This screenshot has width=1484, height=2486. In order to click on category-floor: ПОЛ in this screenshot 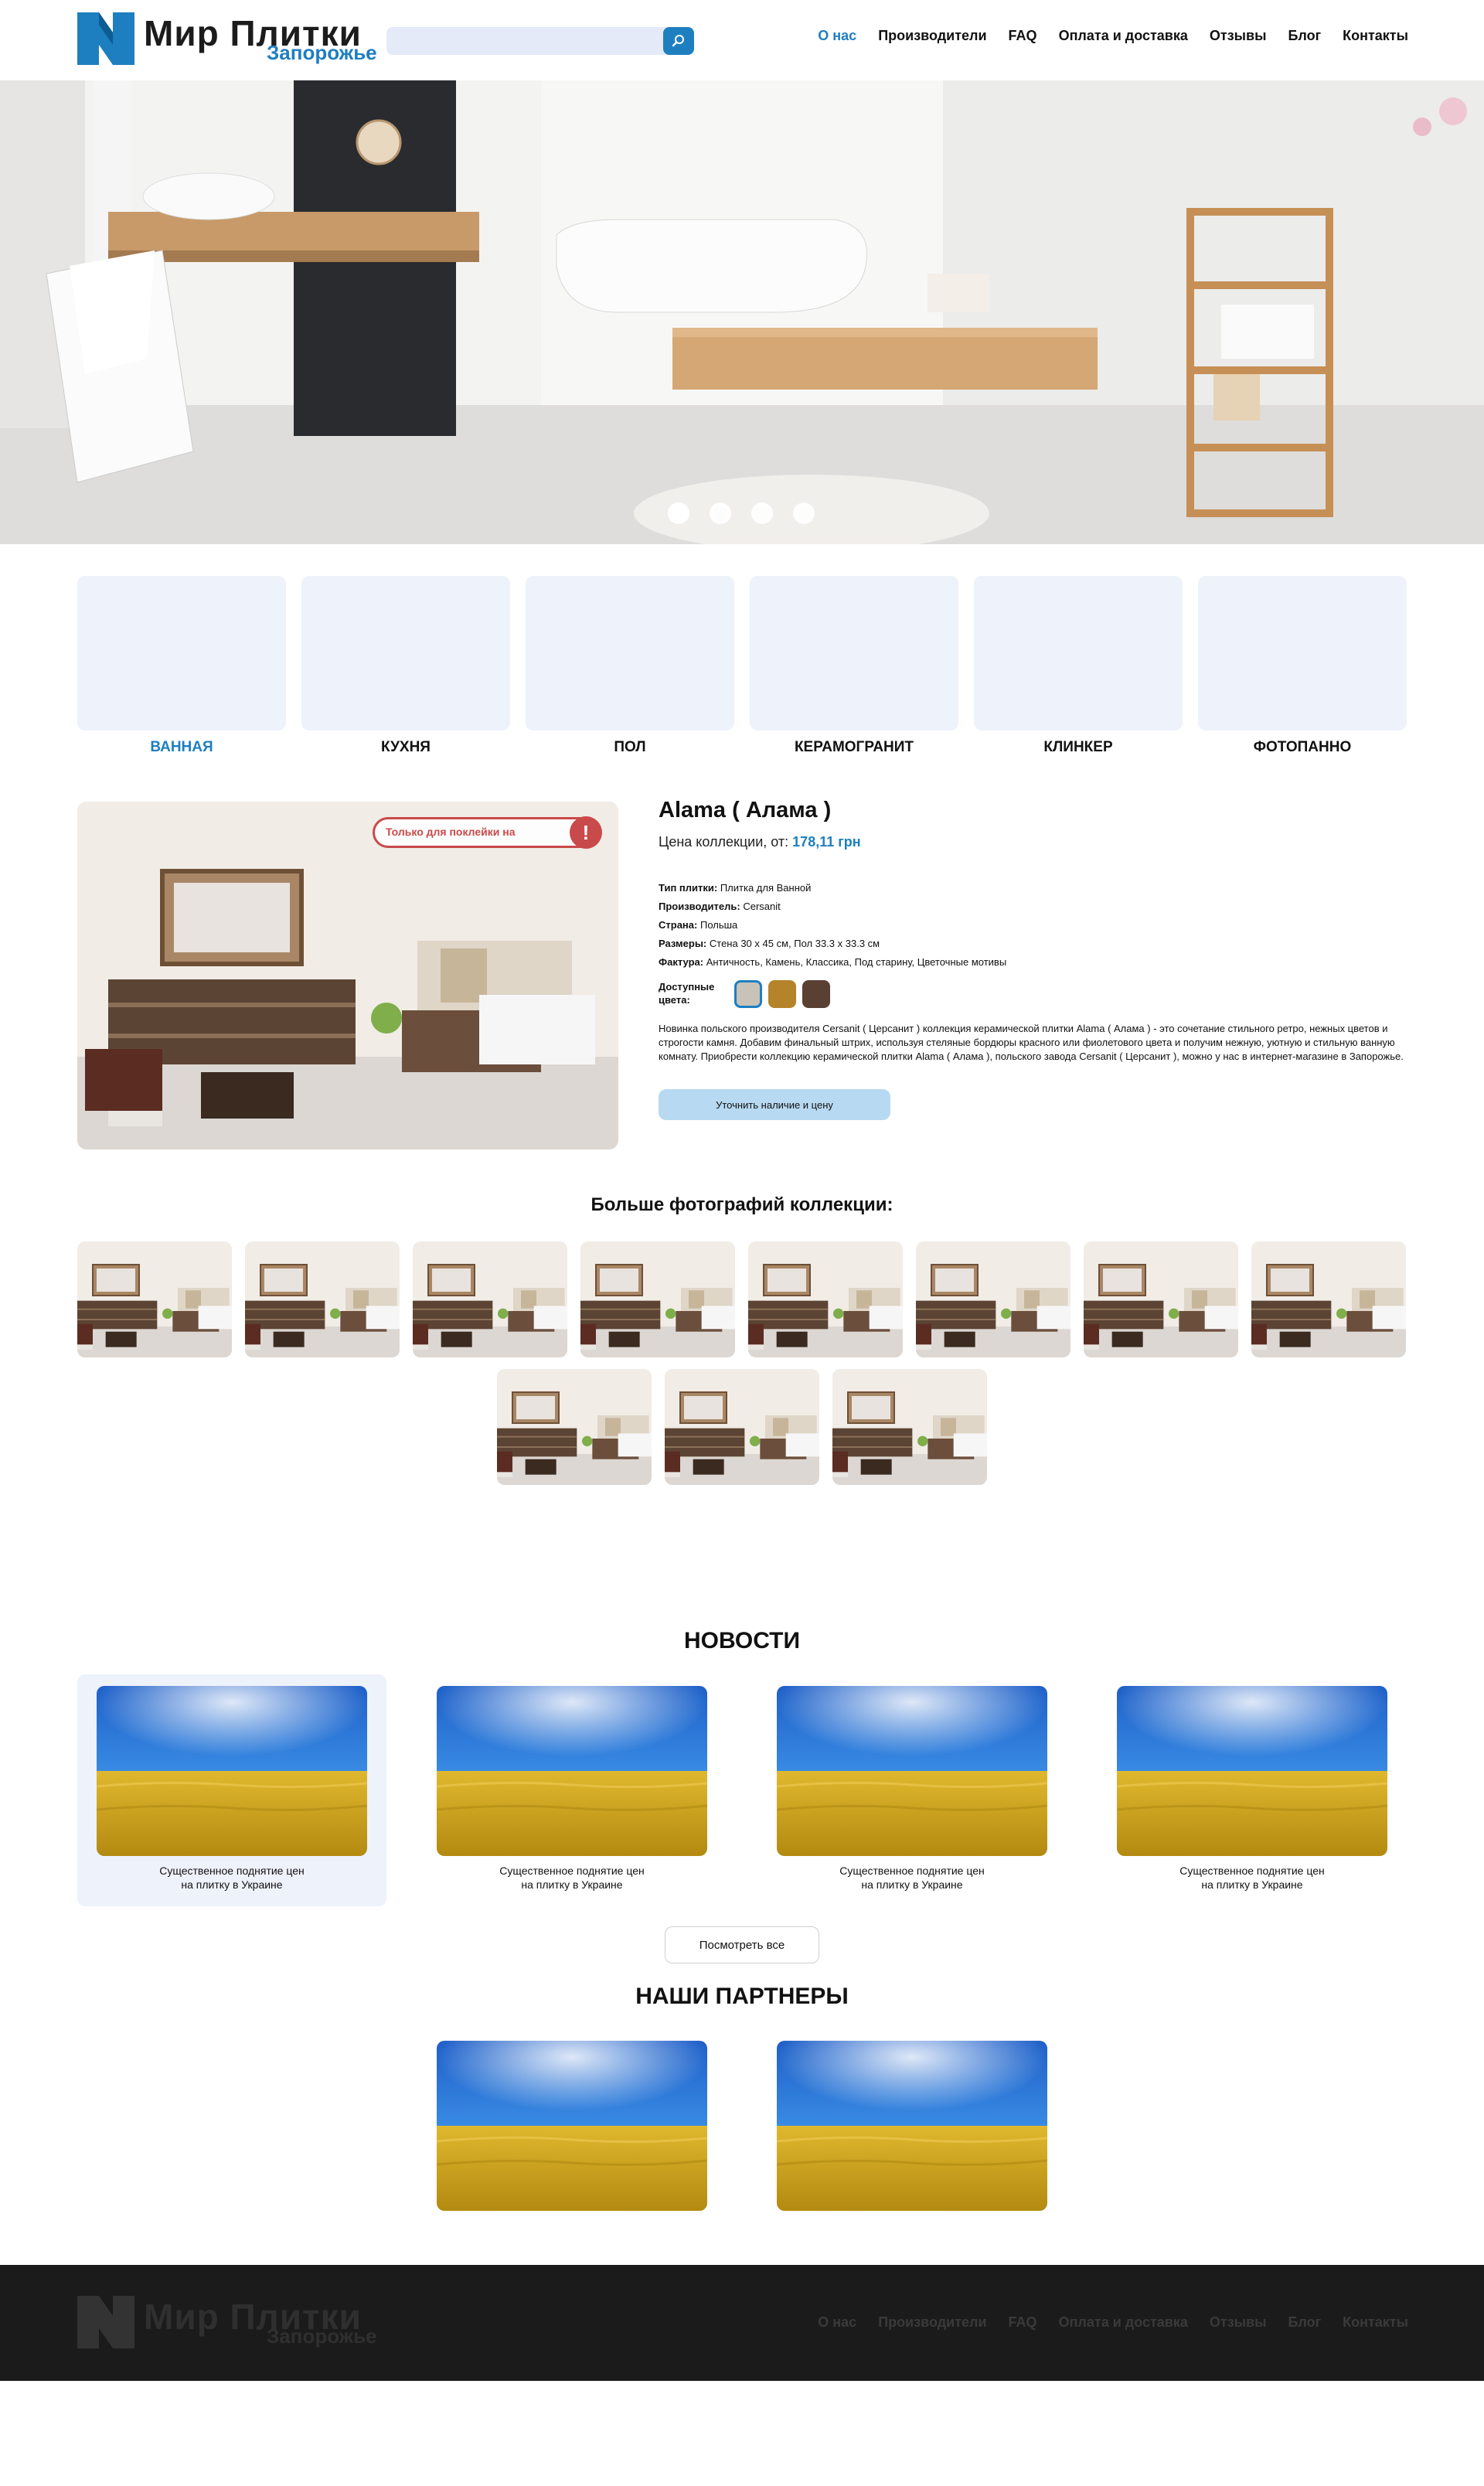, I will do `click(630, 667)`.